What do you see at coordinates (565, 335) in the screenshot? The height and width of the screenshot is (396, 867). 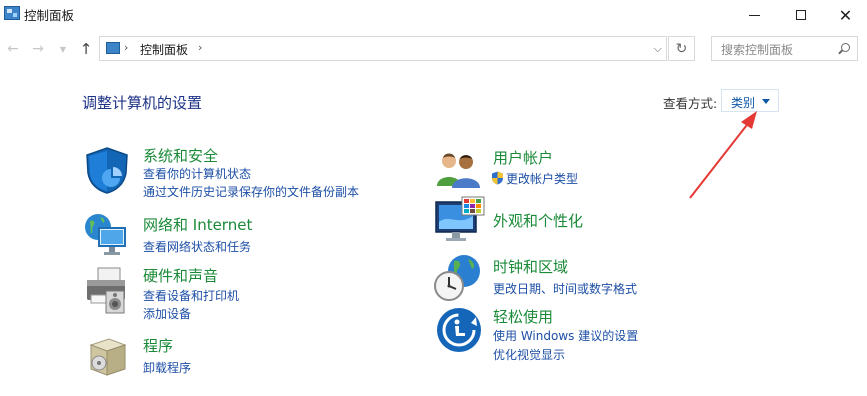 I see `link-windows-recommended-settings: 使用 Windows 建议的设置` at bounding box center [565, 335].